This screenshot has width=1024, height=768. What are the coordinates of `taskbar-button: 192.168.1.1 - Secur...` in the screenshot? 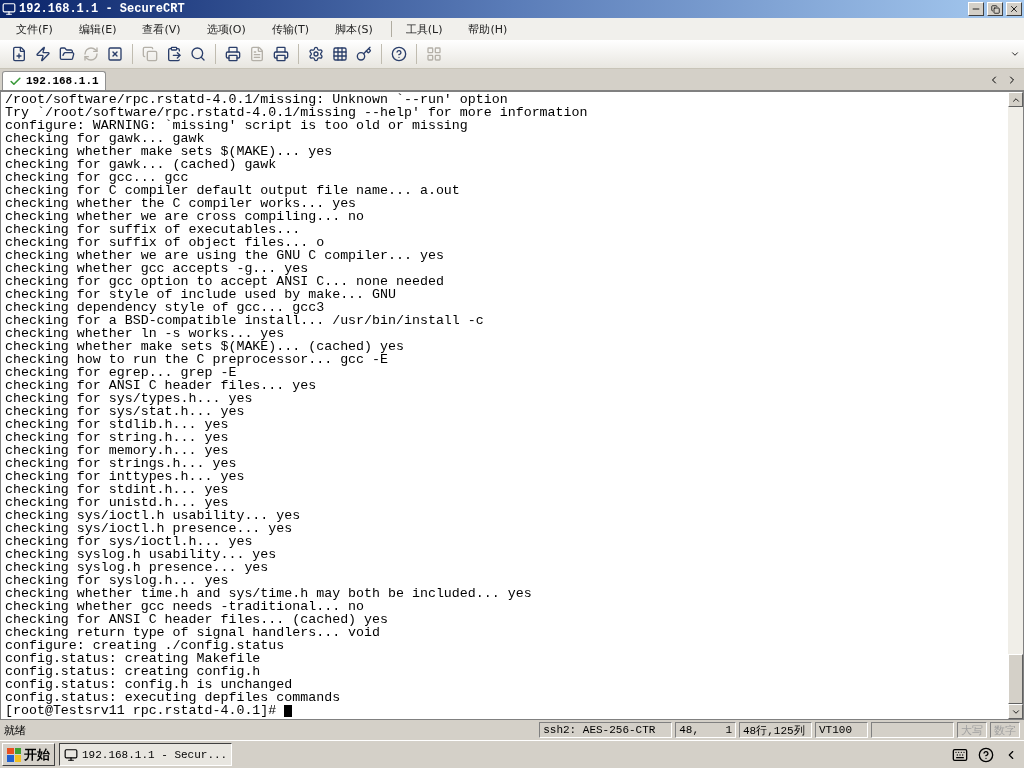 It's located at (146, 754).